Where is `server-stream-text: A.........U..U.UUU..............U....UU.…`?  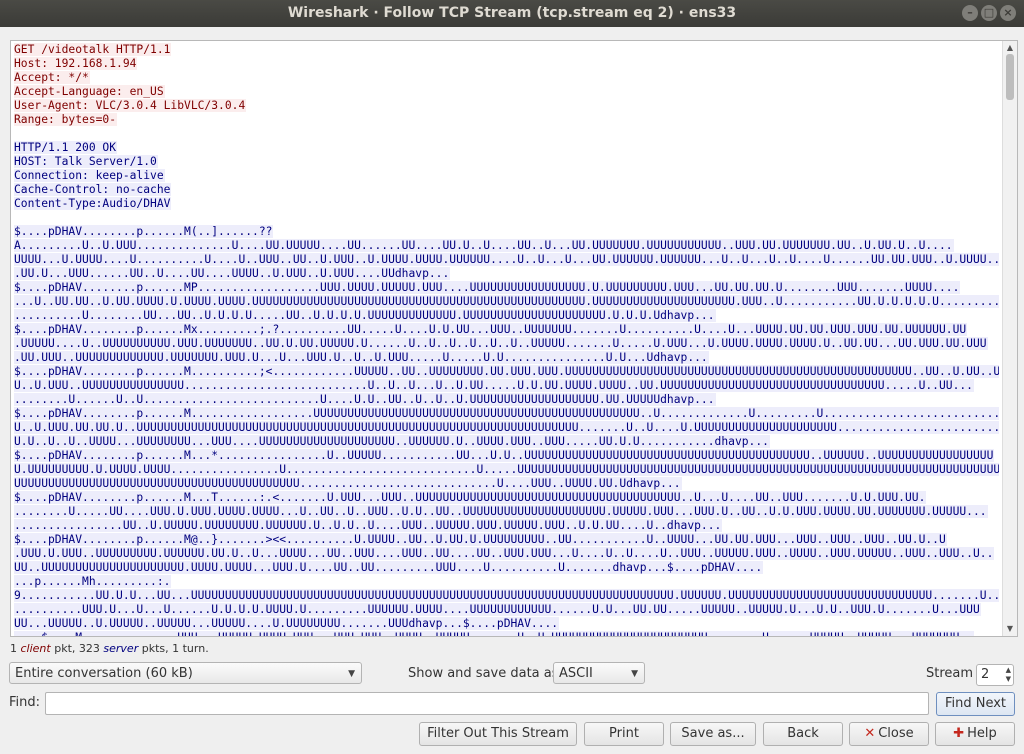 server-stream-text: A.........U..U.UUU..............U....UU.… is located at coordinates (484, 245).